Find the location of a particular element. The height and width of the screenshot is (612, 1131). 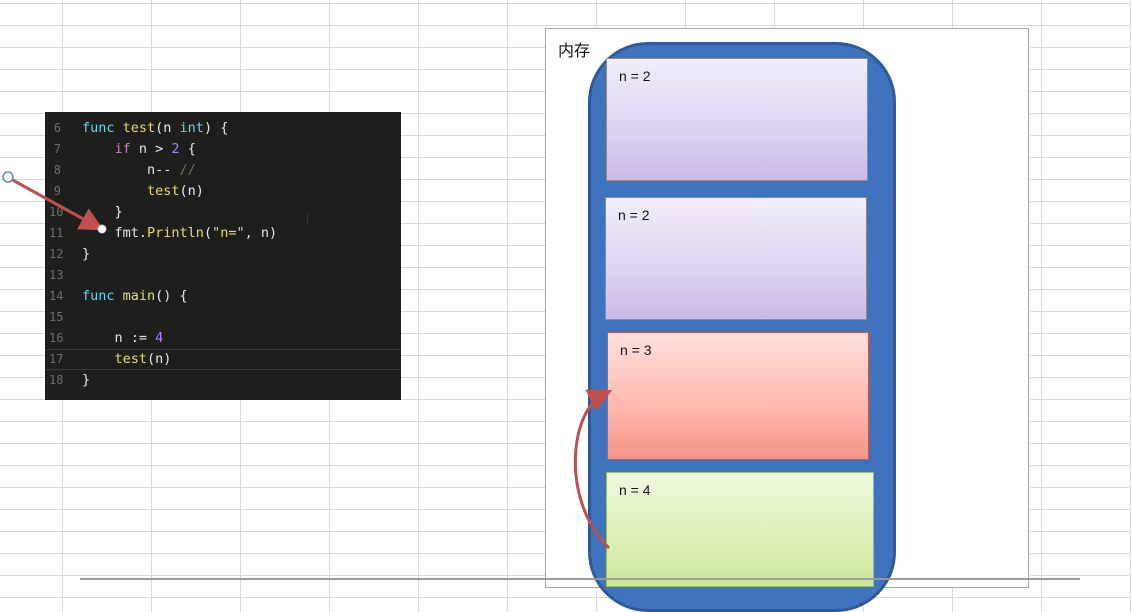

code-token: (n is located at coordinates (167, 128).